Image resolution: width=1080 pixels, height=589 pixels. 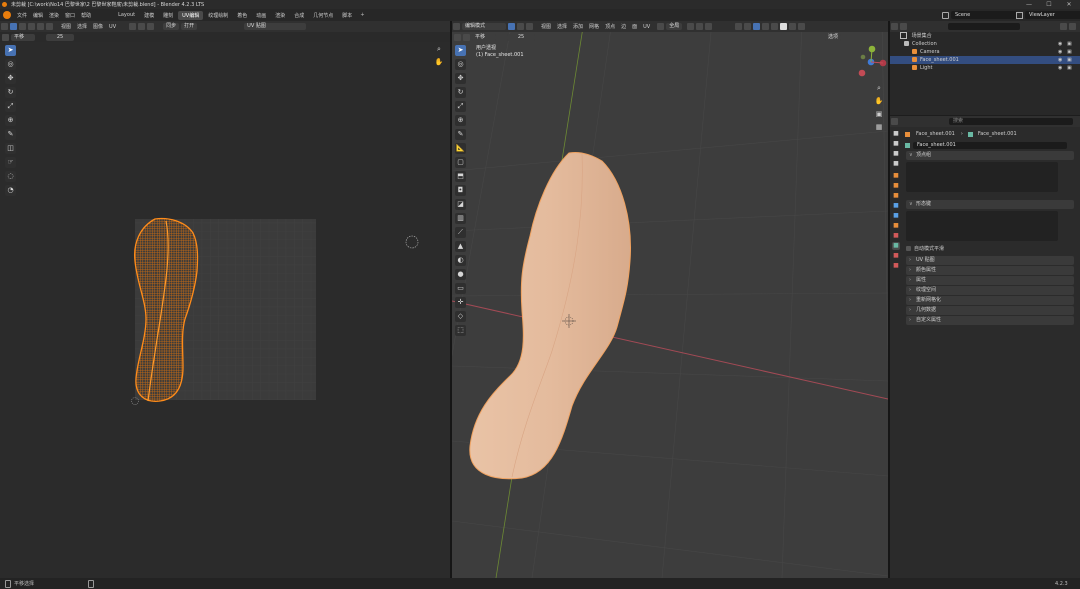 What do you see at coordinates (1029, 4) in the screenshot?
I see `minimize-button: —` at bounding box center [1029, 4].